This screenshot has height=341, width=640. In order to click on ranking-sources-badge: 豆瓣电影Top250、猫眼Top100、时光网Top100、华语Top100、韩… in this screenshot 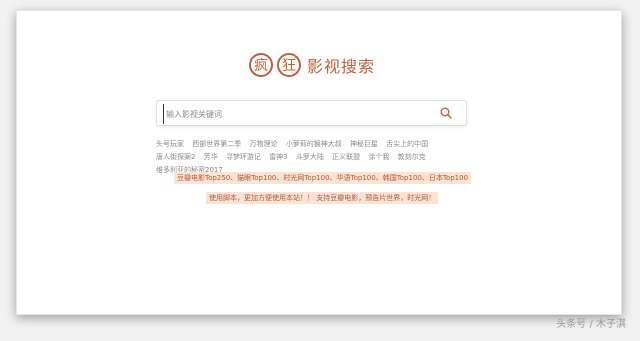, I will do `click(323, 178)`.